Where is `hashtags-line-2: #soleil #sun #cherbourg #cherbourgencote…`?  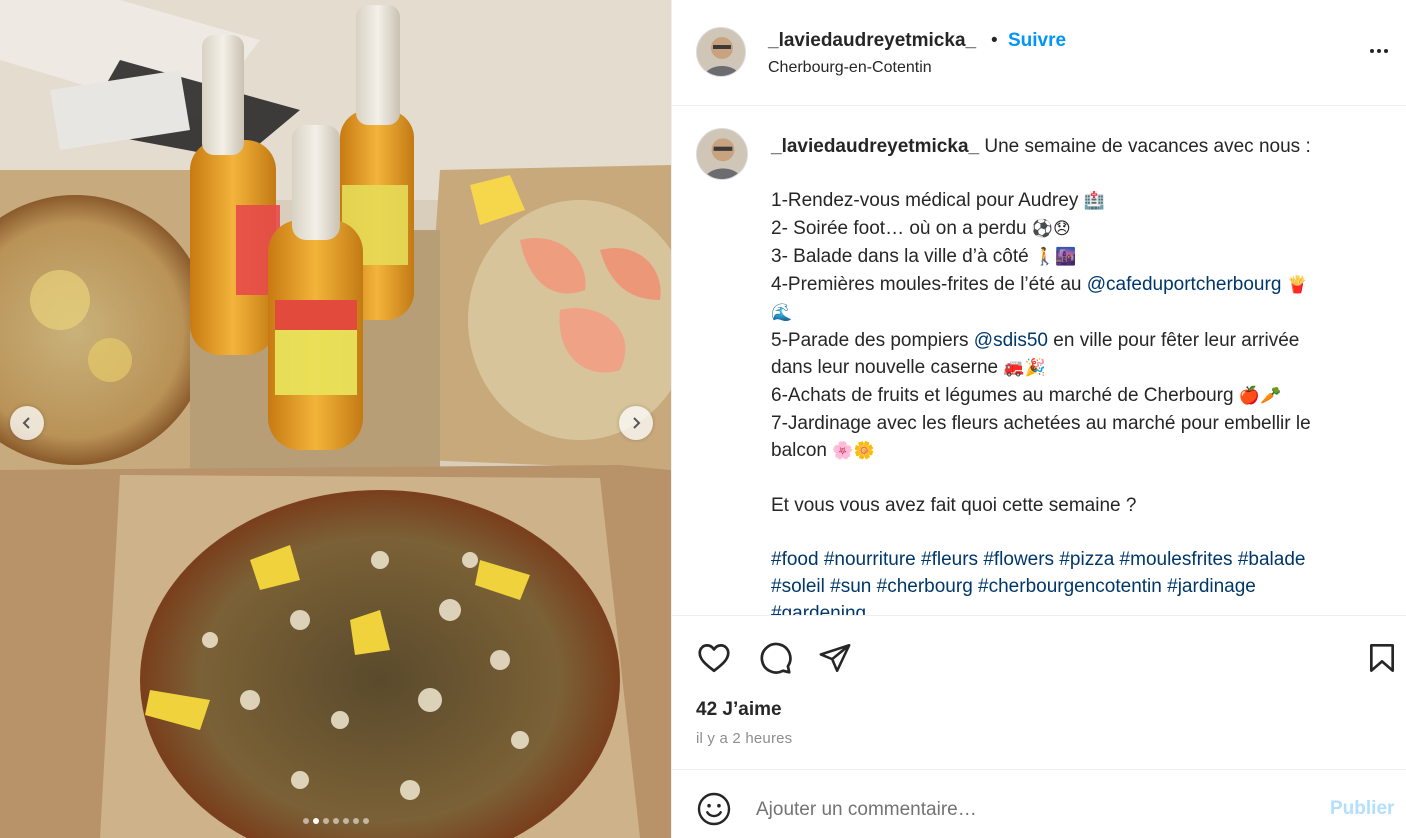 hashtags-line-2: #soleil #sun #cherbourg #cherbourgencote… is located at coordinates (1076, 586).